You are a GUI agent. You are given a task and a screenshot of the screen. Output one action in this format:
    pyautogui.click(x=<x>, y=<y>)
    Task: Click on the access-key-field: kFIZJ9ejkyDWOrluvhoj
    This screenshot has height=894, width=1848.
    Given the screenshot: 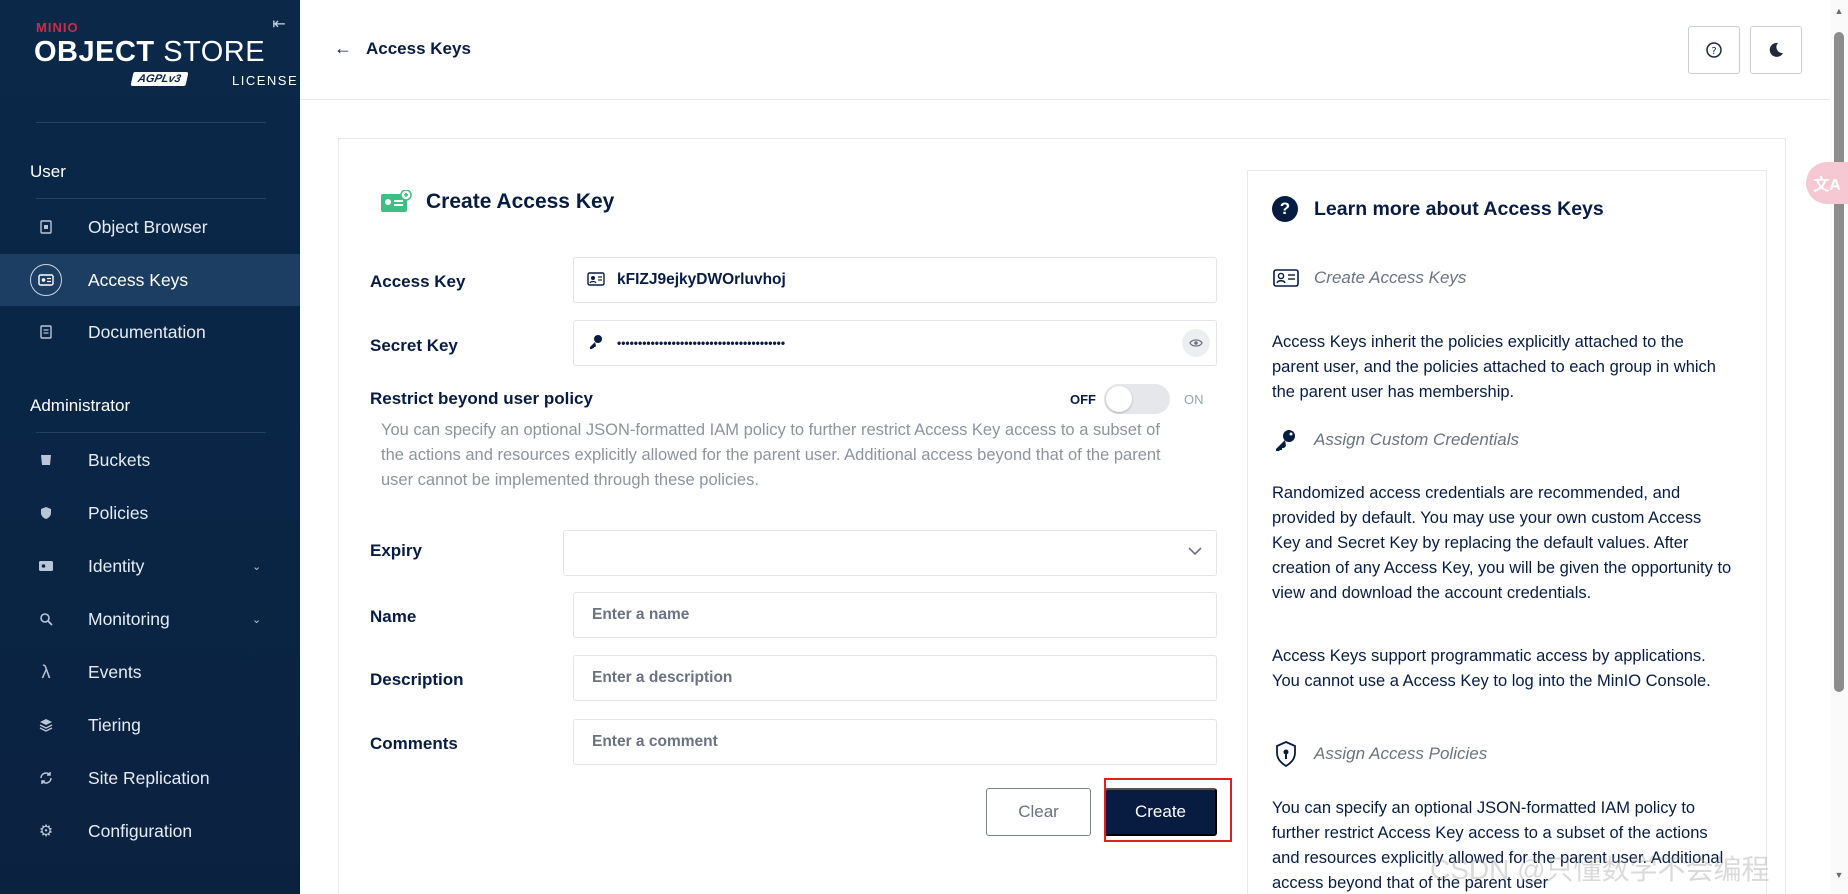 What is the action you would take?
    pyautogui.click(x=895, y=280)
    